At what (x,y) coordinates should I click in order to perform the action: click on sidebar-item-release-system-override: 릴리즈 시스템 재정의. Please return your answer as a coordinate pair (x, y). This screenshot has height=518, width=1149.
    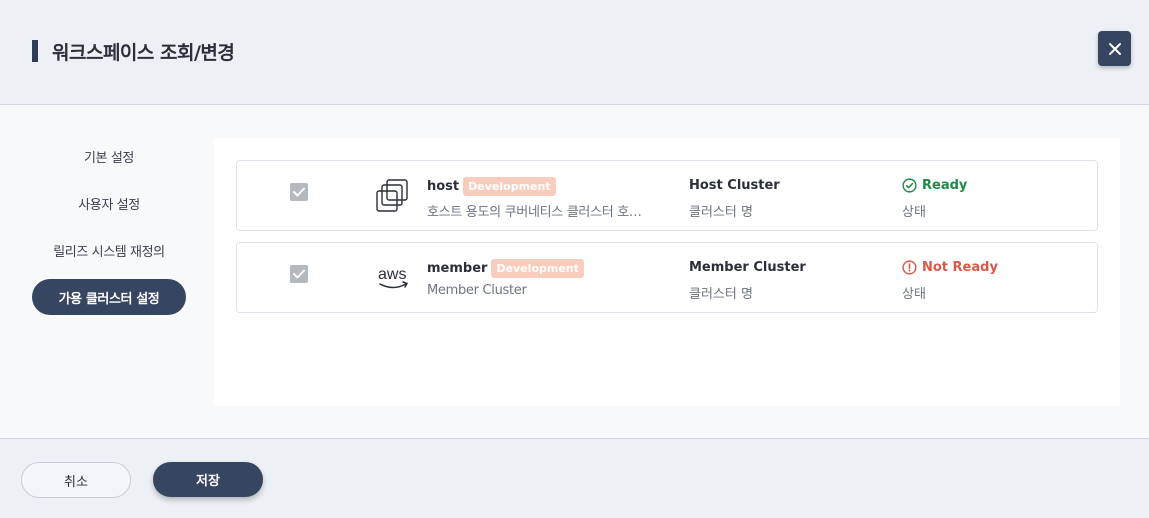
    Looking at the image, I should click on (109, 250).